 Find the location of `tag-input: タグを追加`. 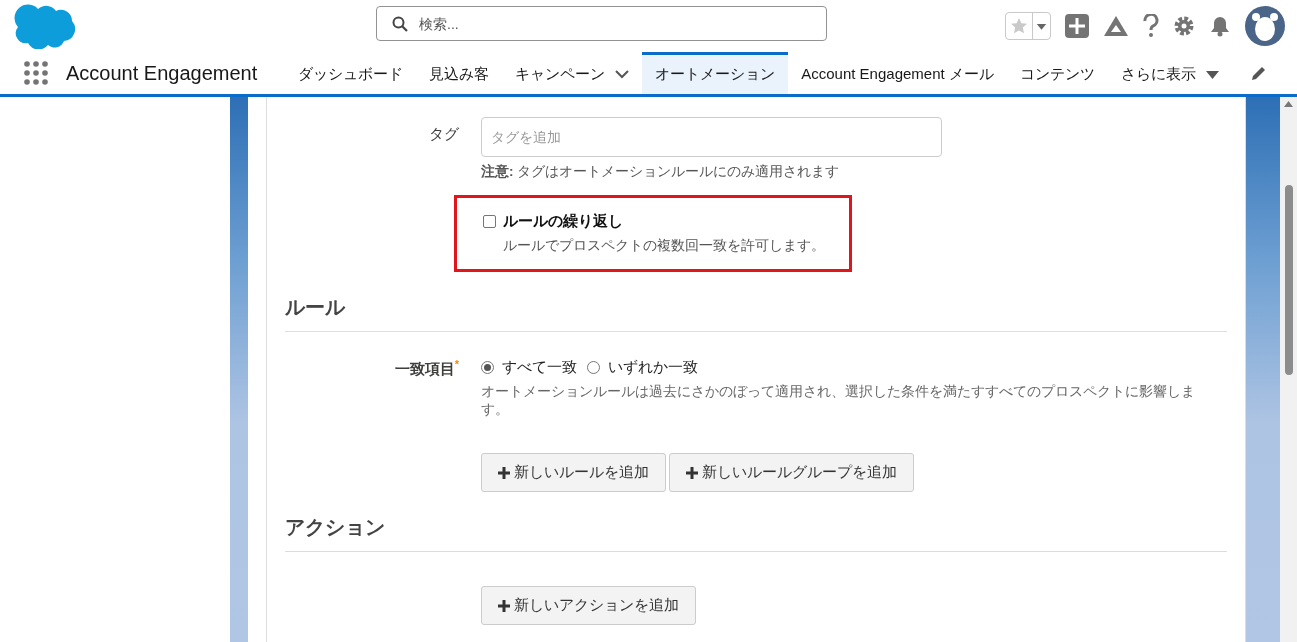

tag-input: タグを追加 is located at coordinates (711, 137).